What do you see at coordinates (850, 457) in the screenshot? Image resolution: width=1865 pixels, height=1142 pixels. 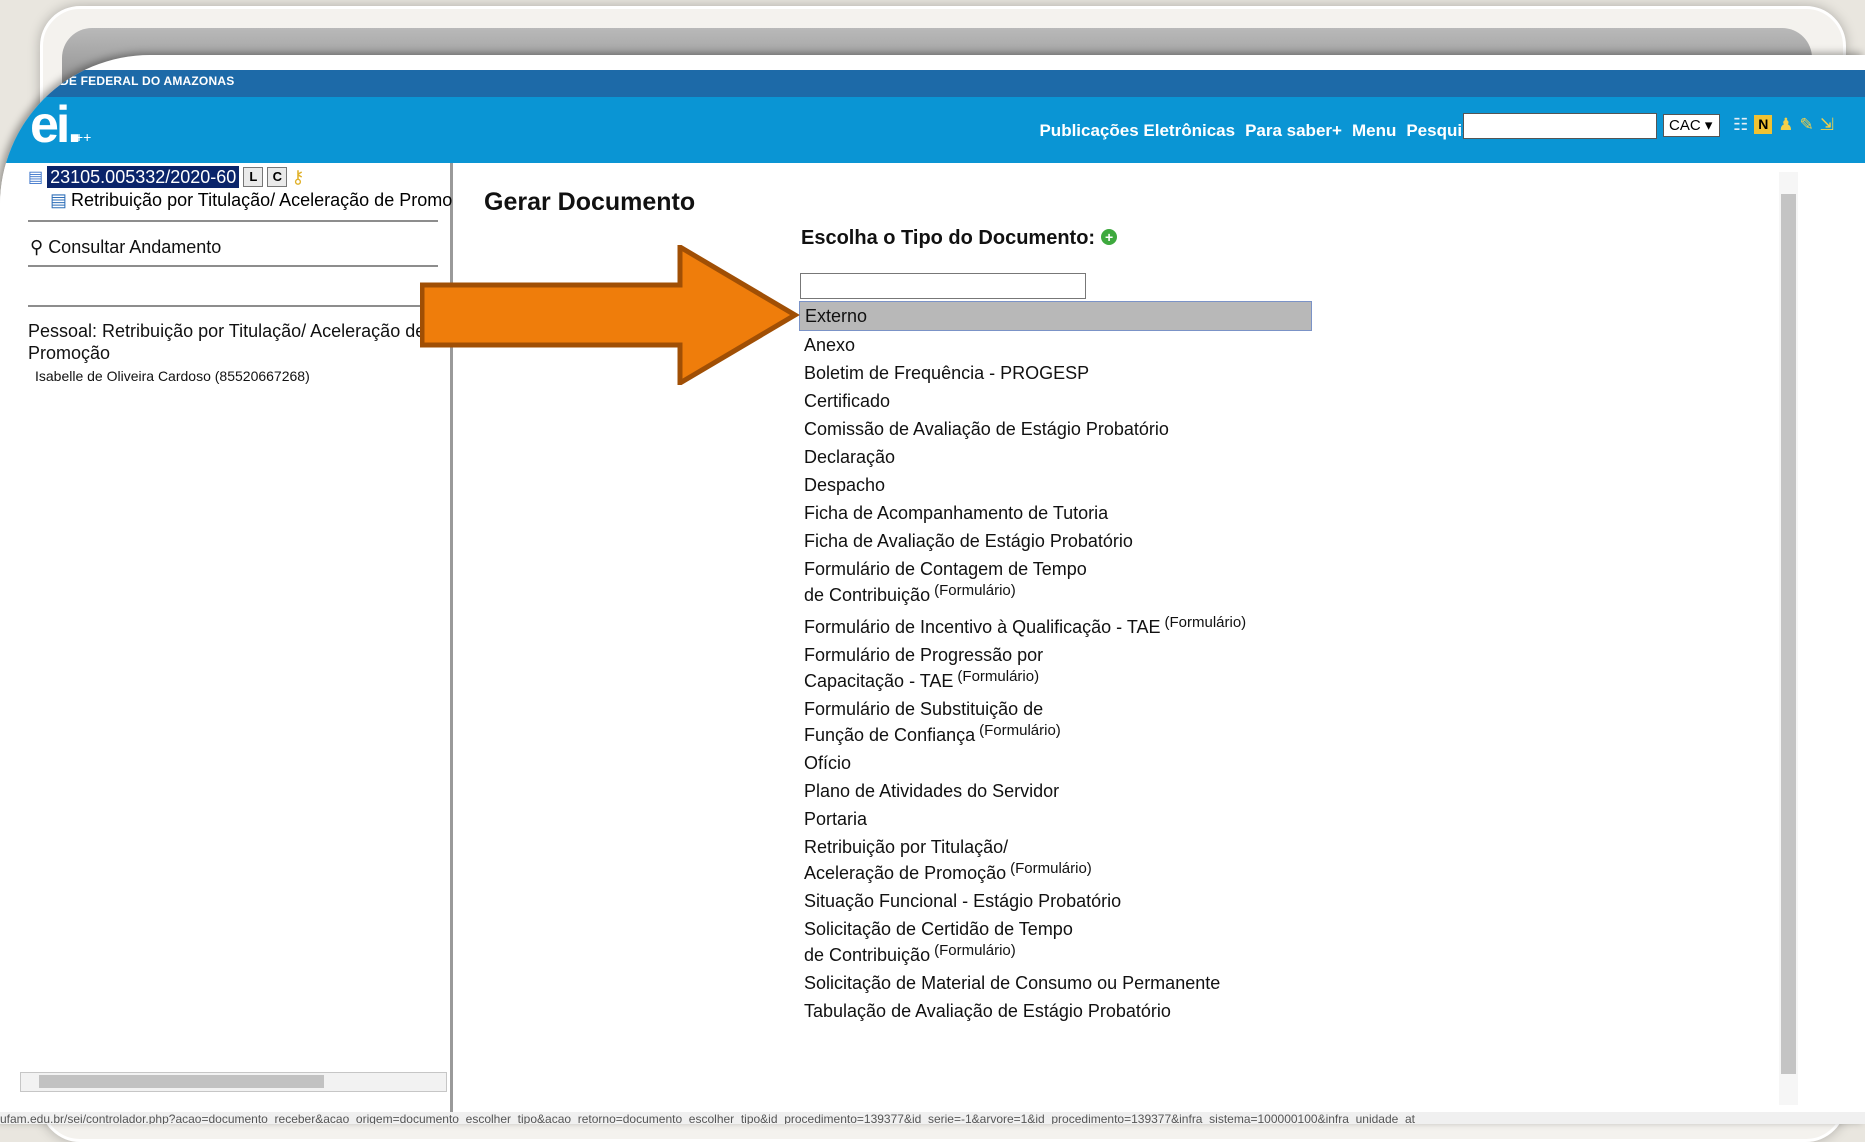 I see `document-type-label: Declaração` at bounding box center [850, 457].